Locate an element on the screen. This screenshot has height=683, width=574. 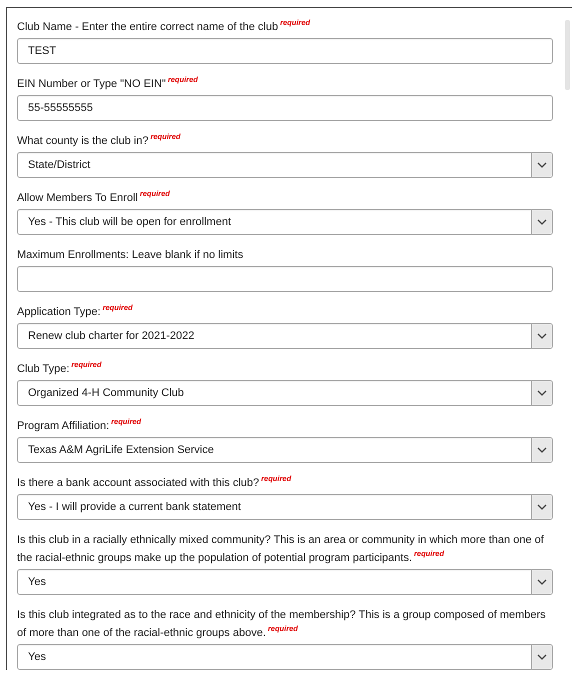
field-label: Club Type: $^{required}$ is located at coordinates (59, 368).